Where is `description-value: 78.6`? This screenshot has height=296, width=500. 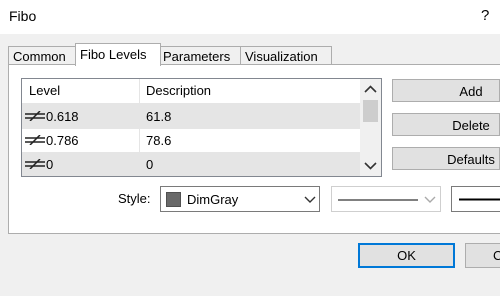
description-value: 78.6 is located at coordinates (158, 140).